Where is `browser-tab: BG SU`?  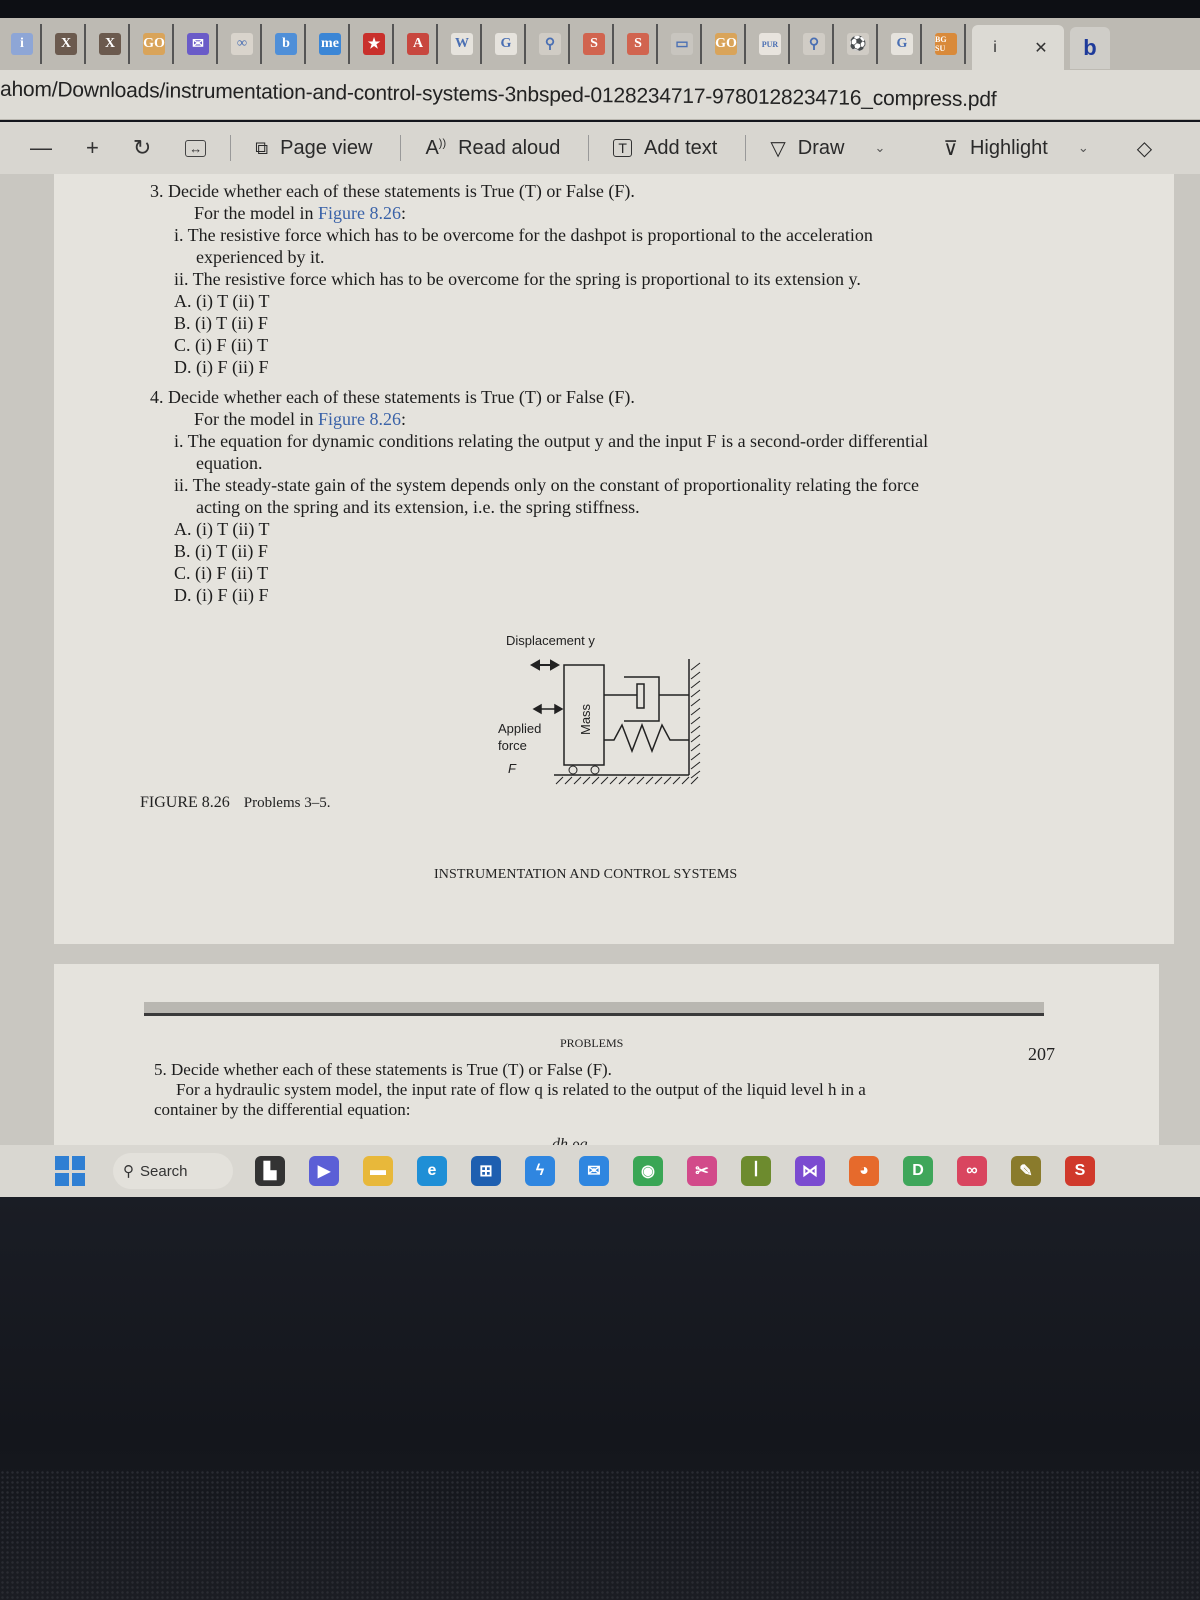
browser-tab: BG SU is located at coordinates (947, 44).